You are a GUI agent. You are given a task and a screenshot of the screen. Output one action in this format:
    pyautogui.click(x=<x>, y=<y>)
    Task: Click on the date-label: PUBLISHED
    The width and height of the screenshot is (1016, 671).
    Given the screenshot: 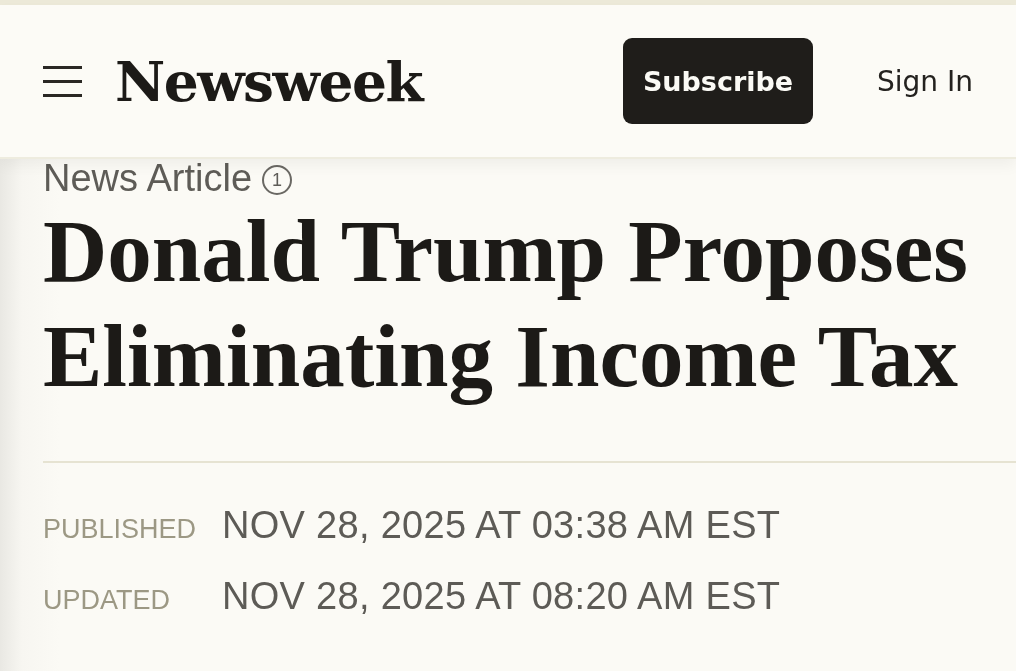 What is the action you would take?
    pyautogui.click(x=120, y=529)
    